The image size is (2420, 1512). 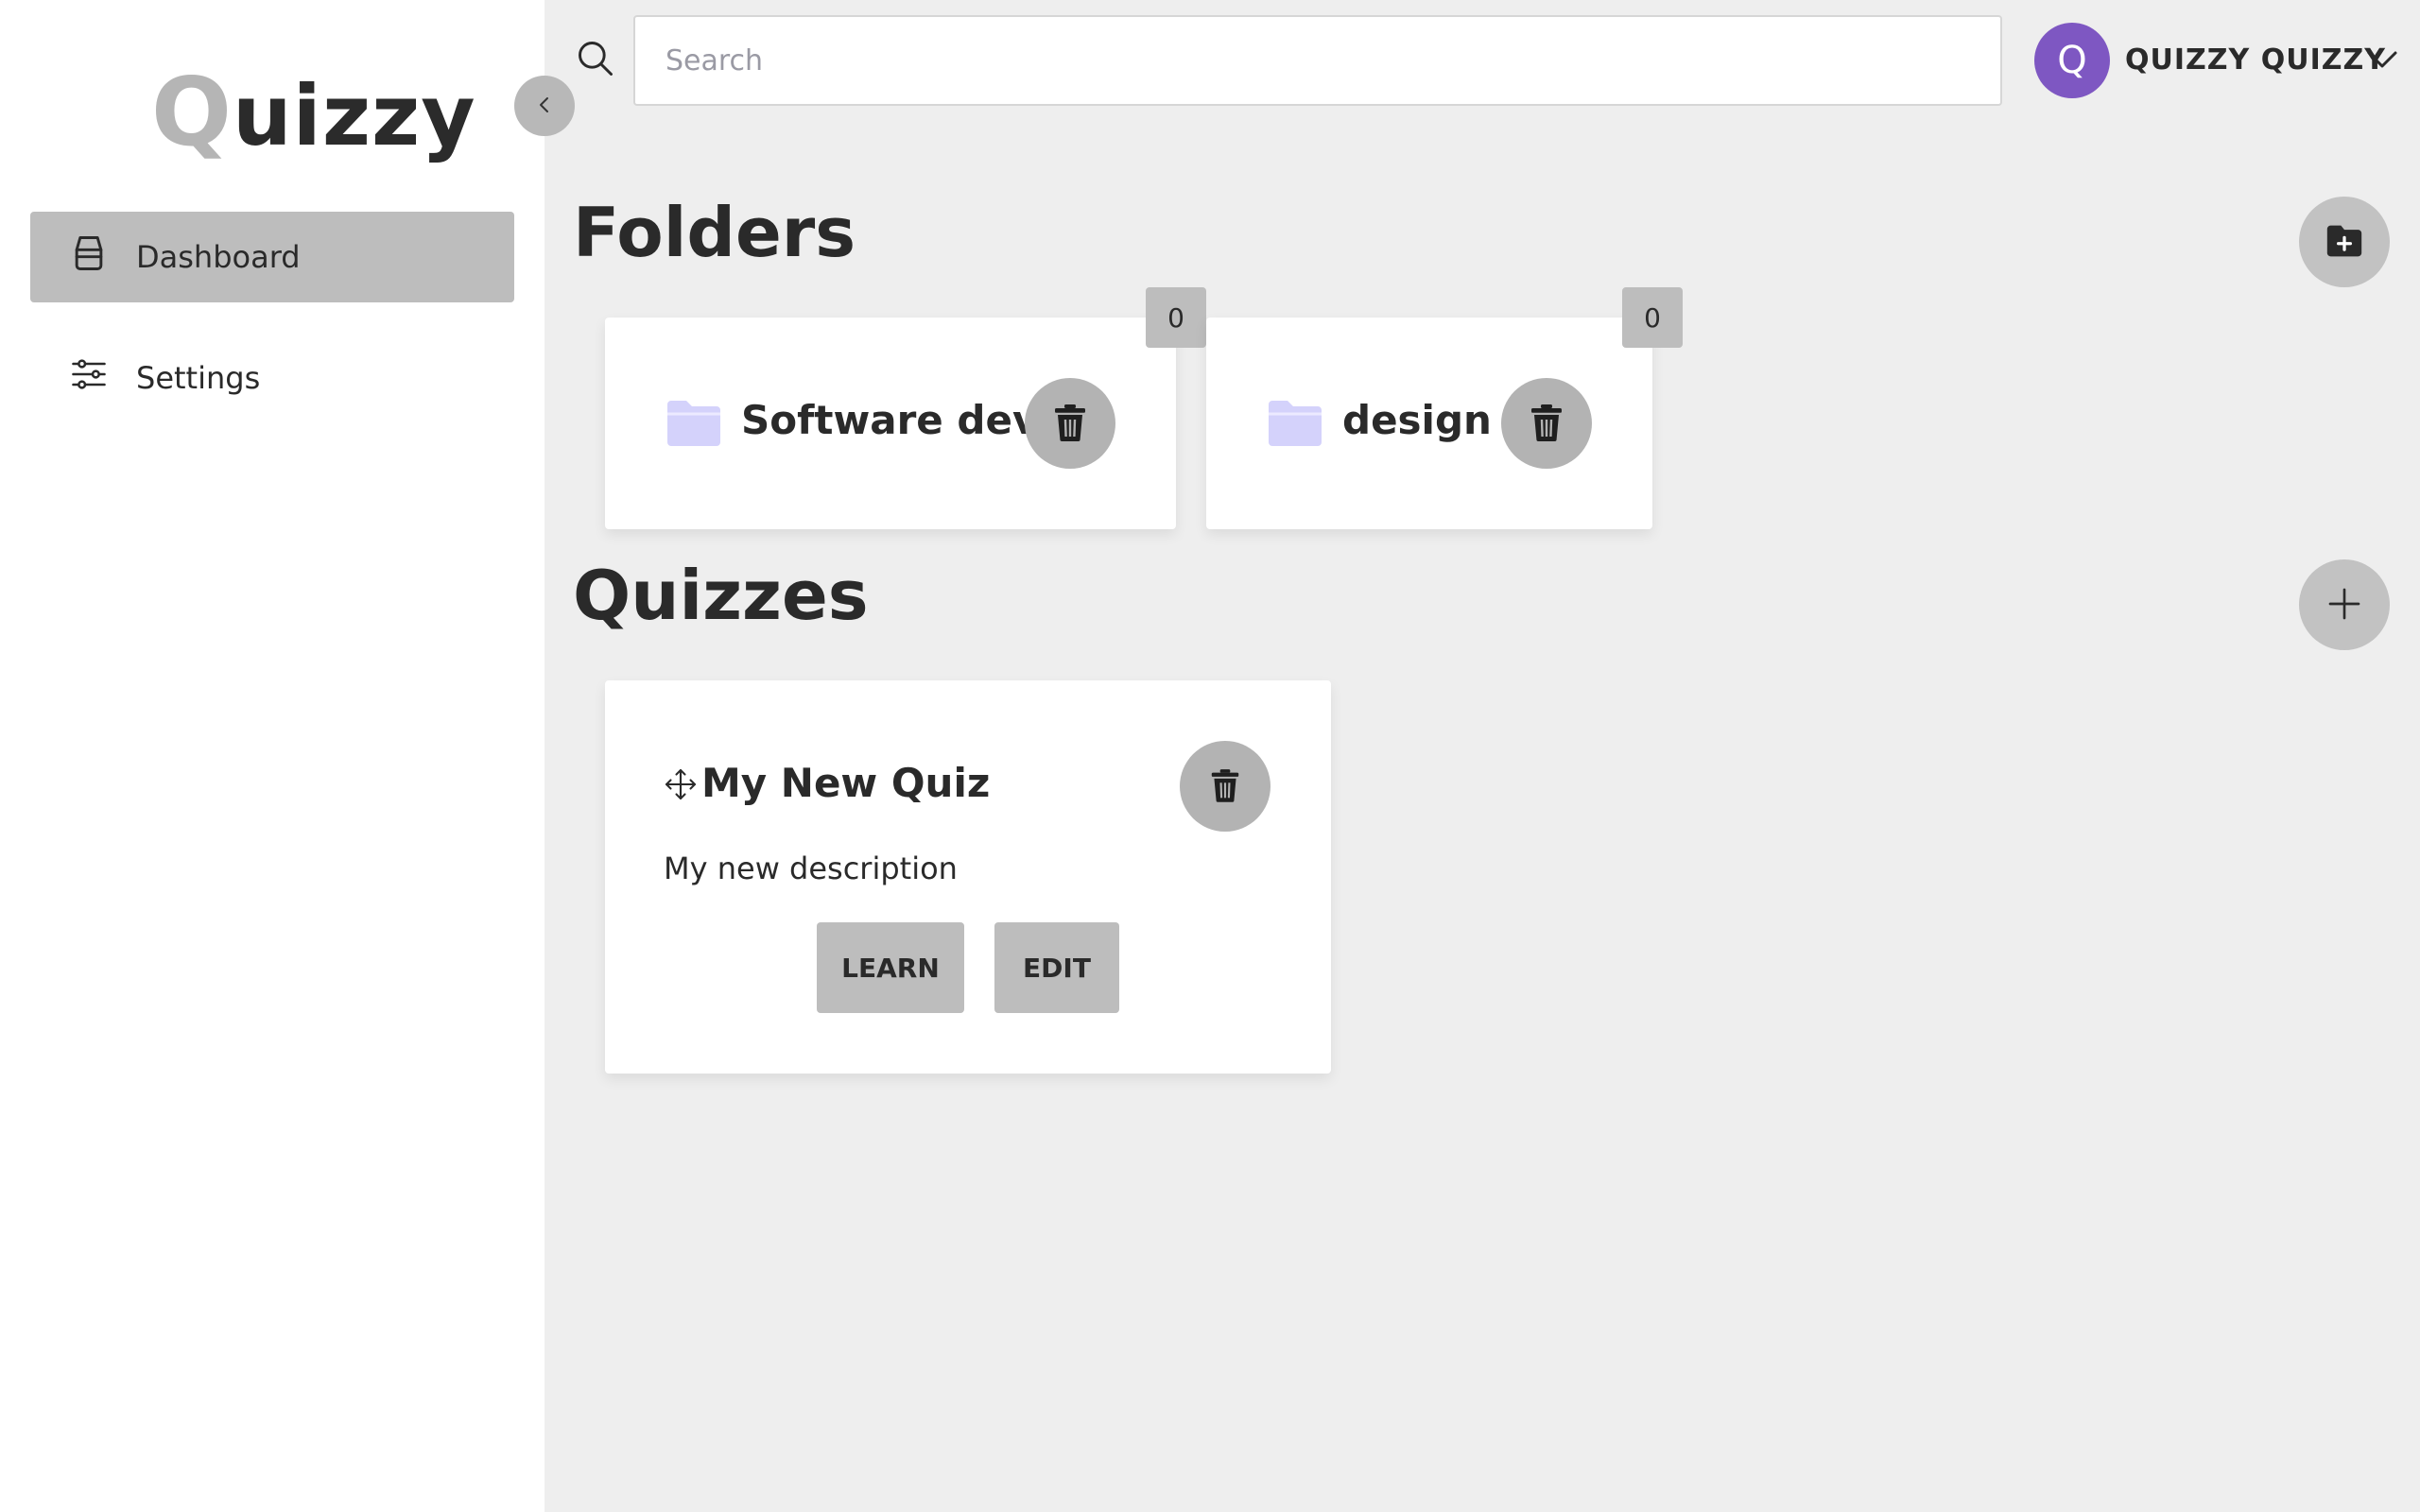 I want to click on avatar: Q, so click(x=2072, y=60).